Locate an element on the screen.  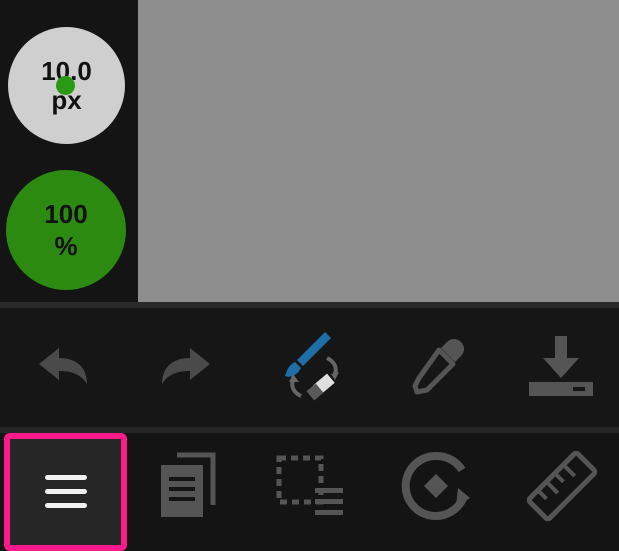
brush-eraser-toggle-icon is located at coordinates (312, 366).